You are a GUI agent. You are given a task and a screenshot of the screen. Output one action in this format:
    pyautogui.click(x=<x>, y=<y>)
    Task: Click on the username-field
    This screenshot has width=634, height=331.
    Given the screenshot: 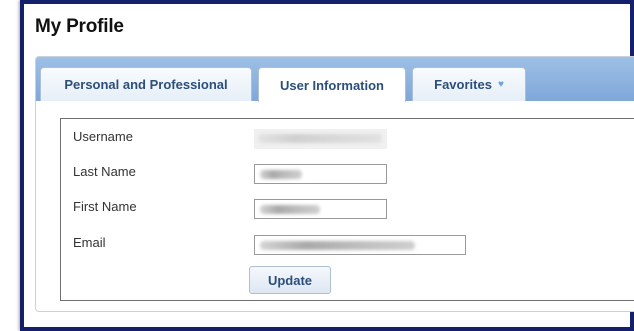 What is the action you would take?
    pyautogui.click(x=320, y=139)
    